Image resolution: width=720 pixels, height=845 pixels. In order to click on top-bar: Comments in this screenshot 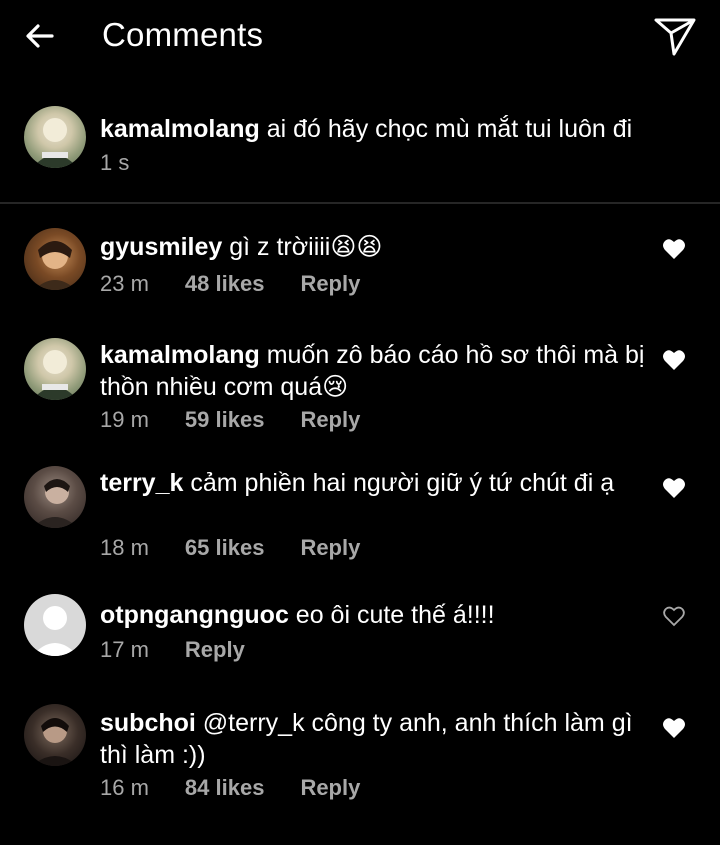, I will do `click(360, 39)`.